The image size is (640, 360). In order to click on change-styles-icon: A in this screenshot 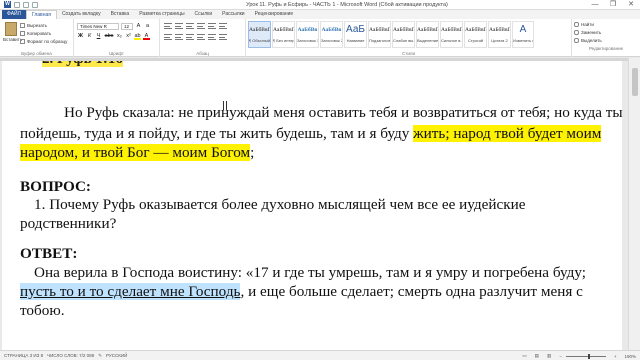, I will do `click(523, 29)`.